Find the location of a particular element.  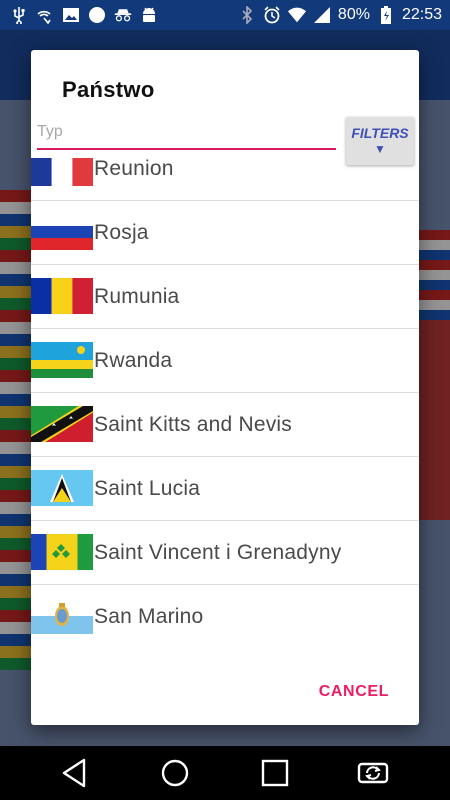

home-icon is located at coordinates (175, 773).